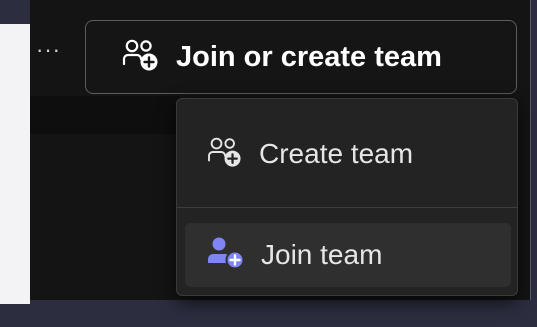  What do you see at coordinates (309, 56) in the screenshot?
I see `join-or-create-team-label: Join or create team` at bounding box center [309, 56].